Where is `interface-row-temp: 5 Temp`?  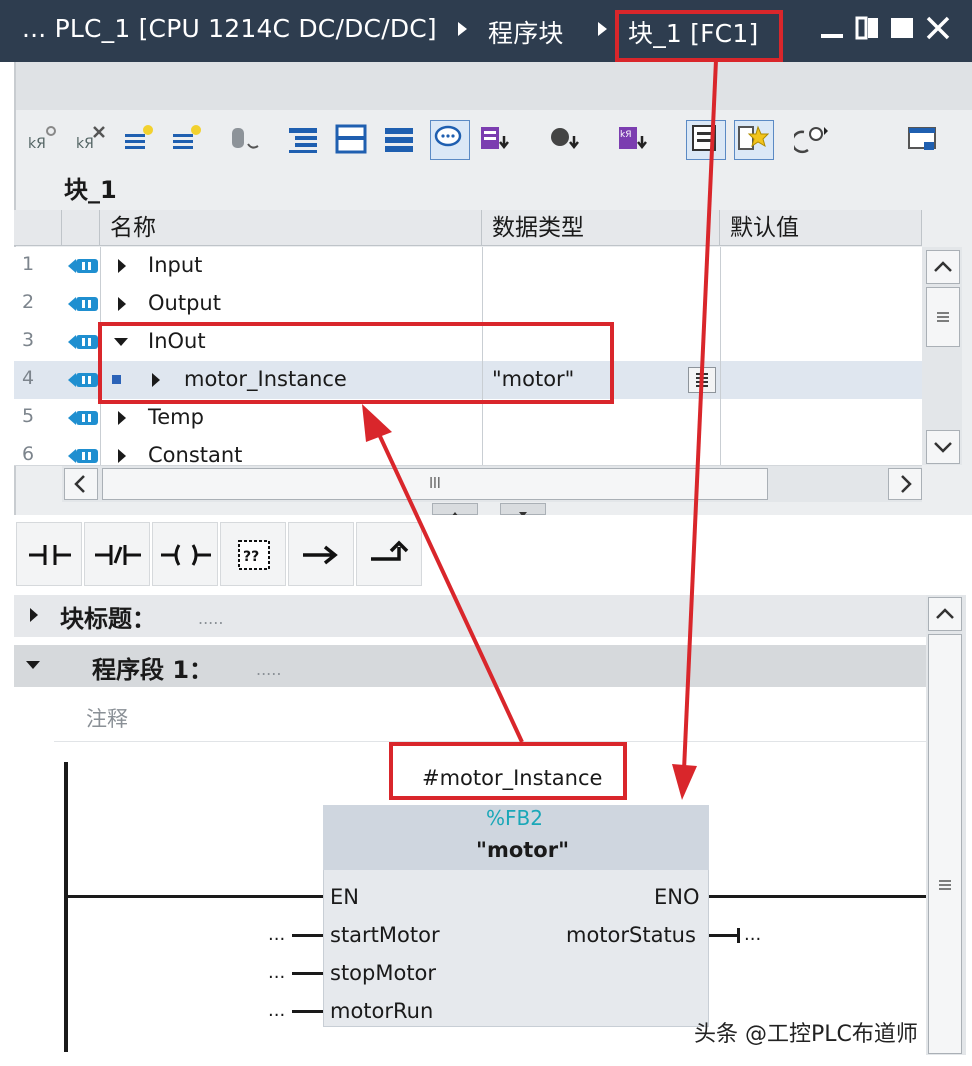
interface-row-temp: 5 Temp is located at coordinates (468, 418).